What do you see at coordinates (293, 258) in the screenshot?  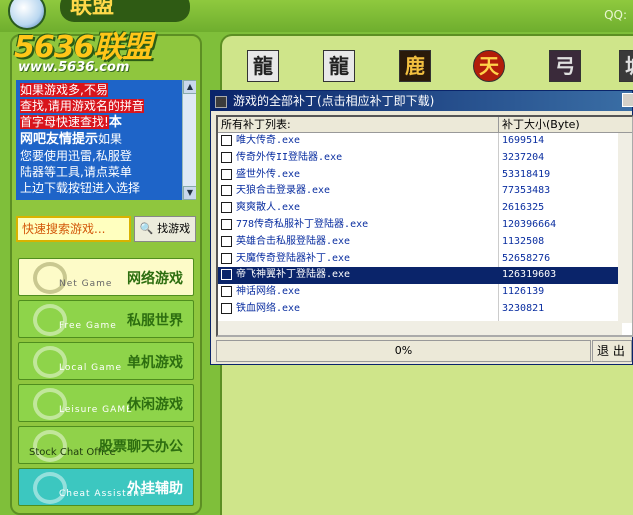 I see `patch-name: 天魔传奇登陆器补丁.exe` at bounding box center [293, 258].